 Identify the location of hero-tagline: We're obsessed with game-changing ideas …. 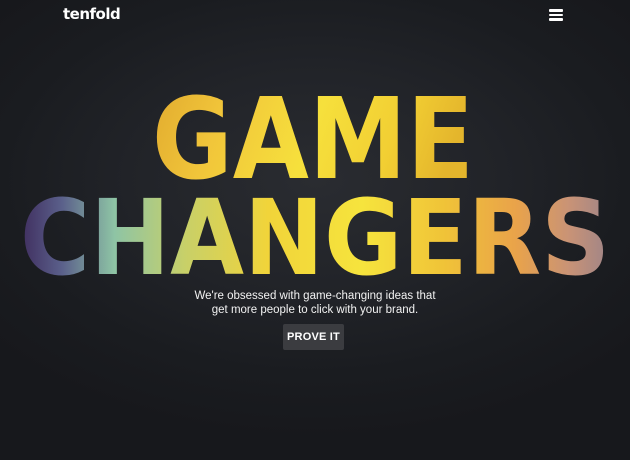
(315, 303).